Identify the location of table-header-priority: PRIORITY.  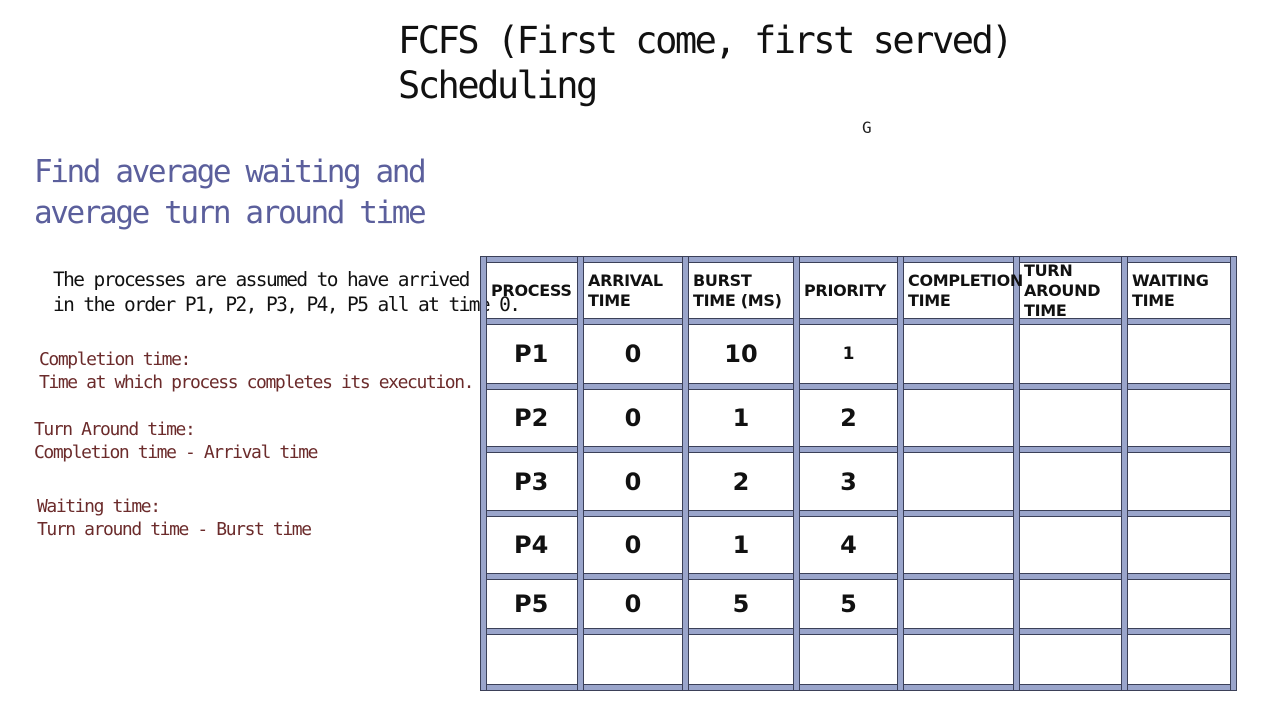
(848, 290).